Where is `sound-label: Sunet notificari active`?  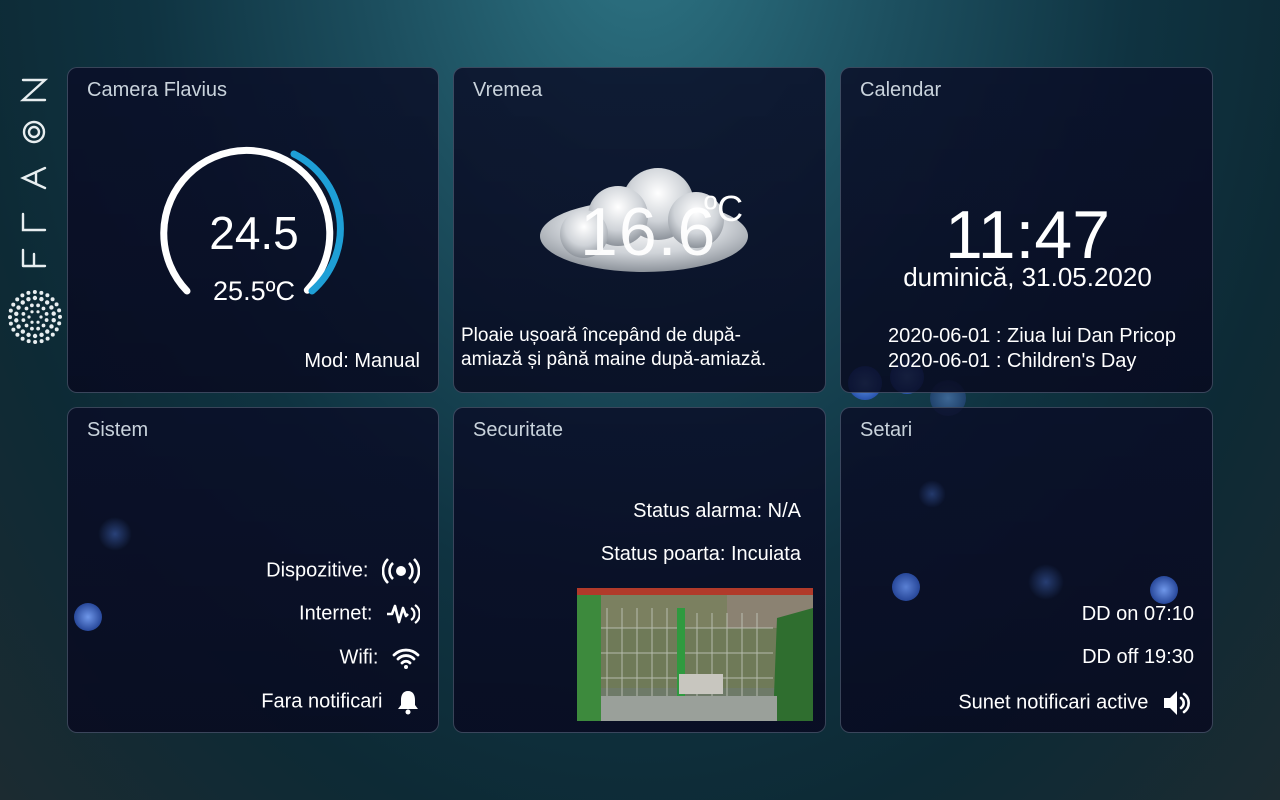 sound-label: Sunet notificari active is located at coordinates (1053, 702).